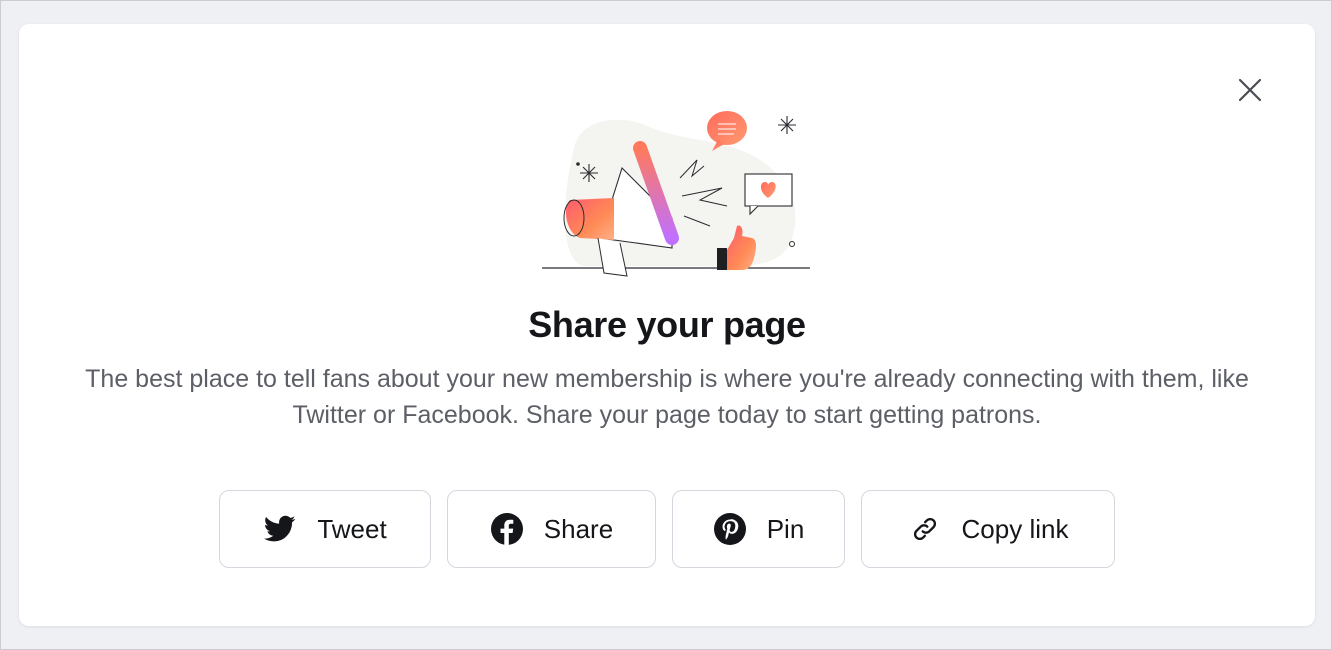 Image resolution: width=1332 pixels, height=650 pixels. What do you see at coordinates (925, 529) in the screenshot?
I see `link-icon` at bounding box center [925, 529].